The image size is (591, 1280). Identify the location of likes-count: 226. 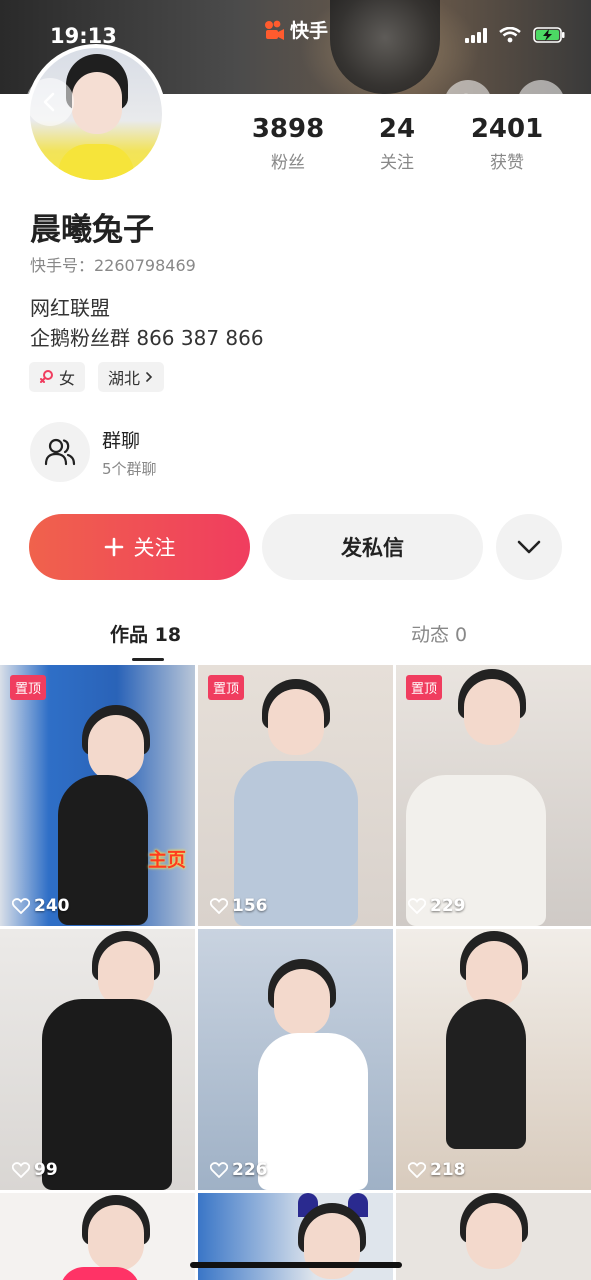
(239, 1170).